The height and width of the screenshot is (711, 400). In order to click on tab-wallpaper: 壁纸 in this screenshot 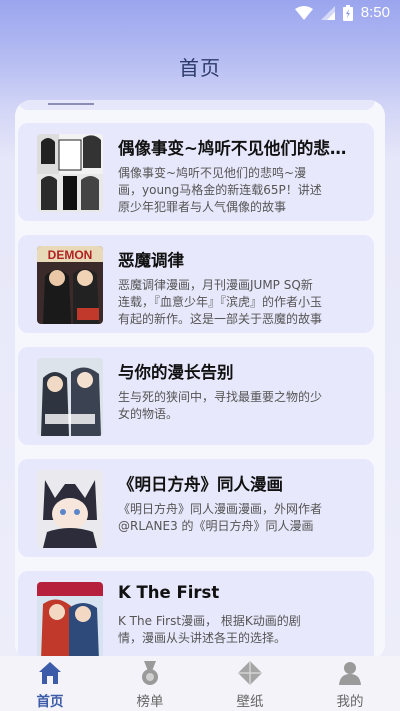, I will do `click(250, 683)`.